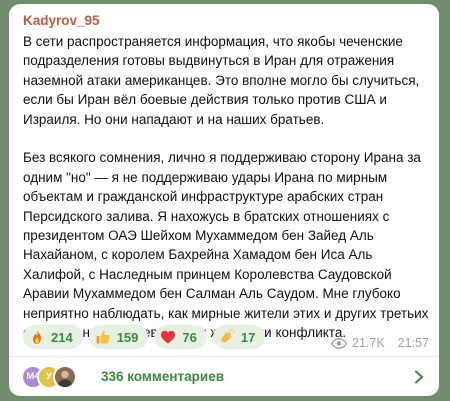 Image resolution: width=450 pixels, height=401 pixels. Describe the element at coordinates (180, 337) in the screenshot. I see `reaction-heart: 76` at that location.